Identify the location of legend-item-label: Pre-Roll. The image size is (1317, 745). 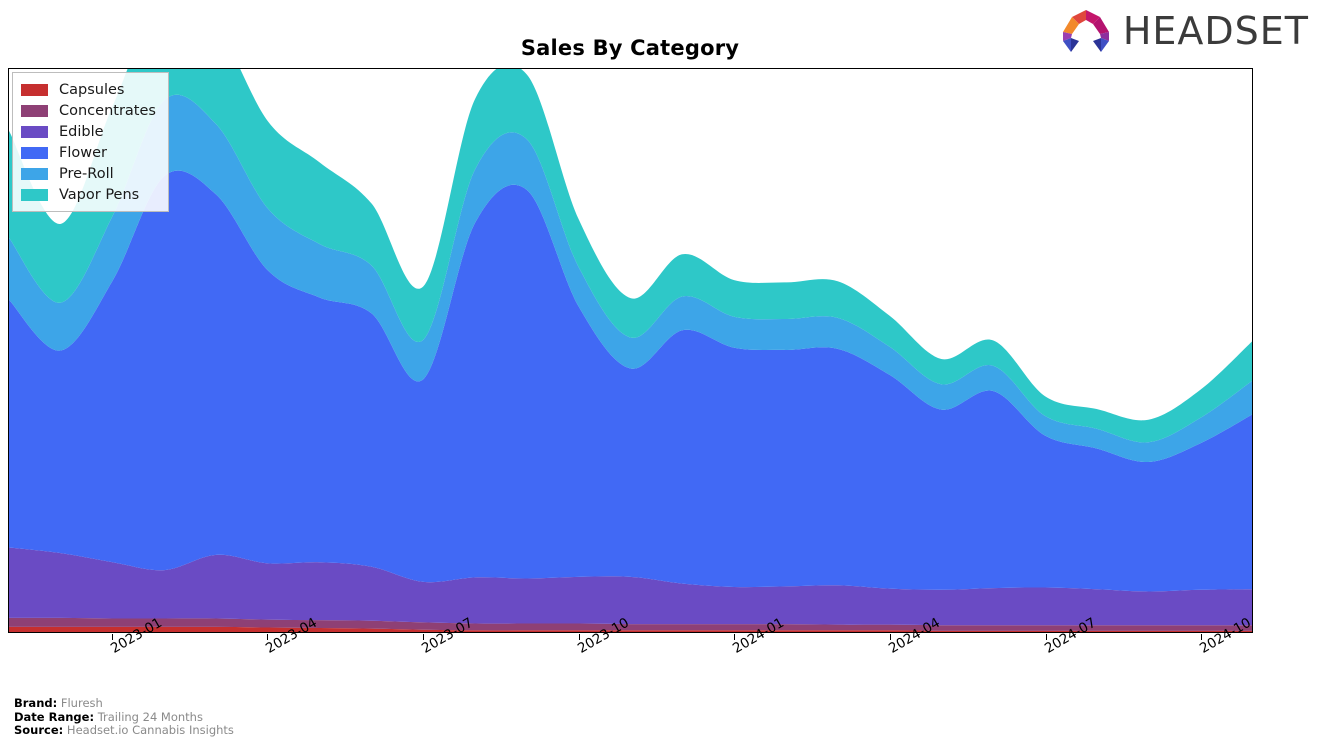
(86, 173).